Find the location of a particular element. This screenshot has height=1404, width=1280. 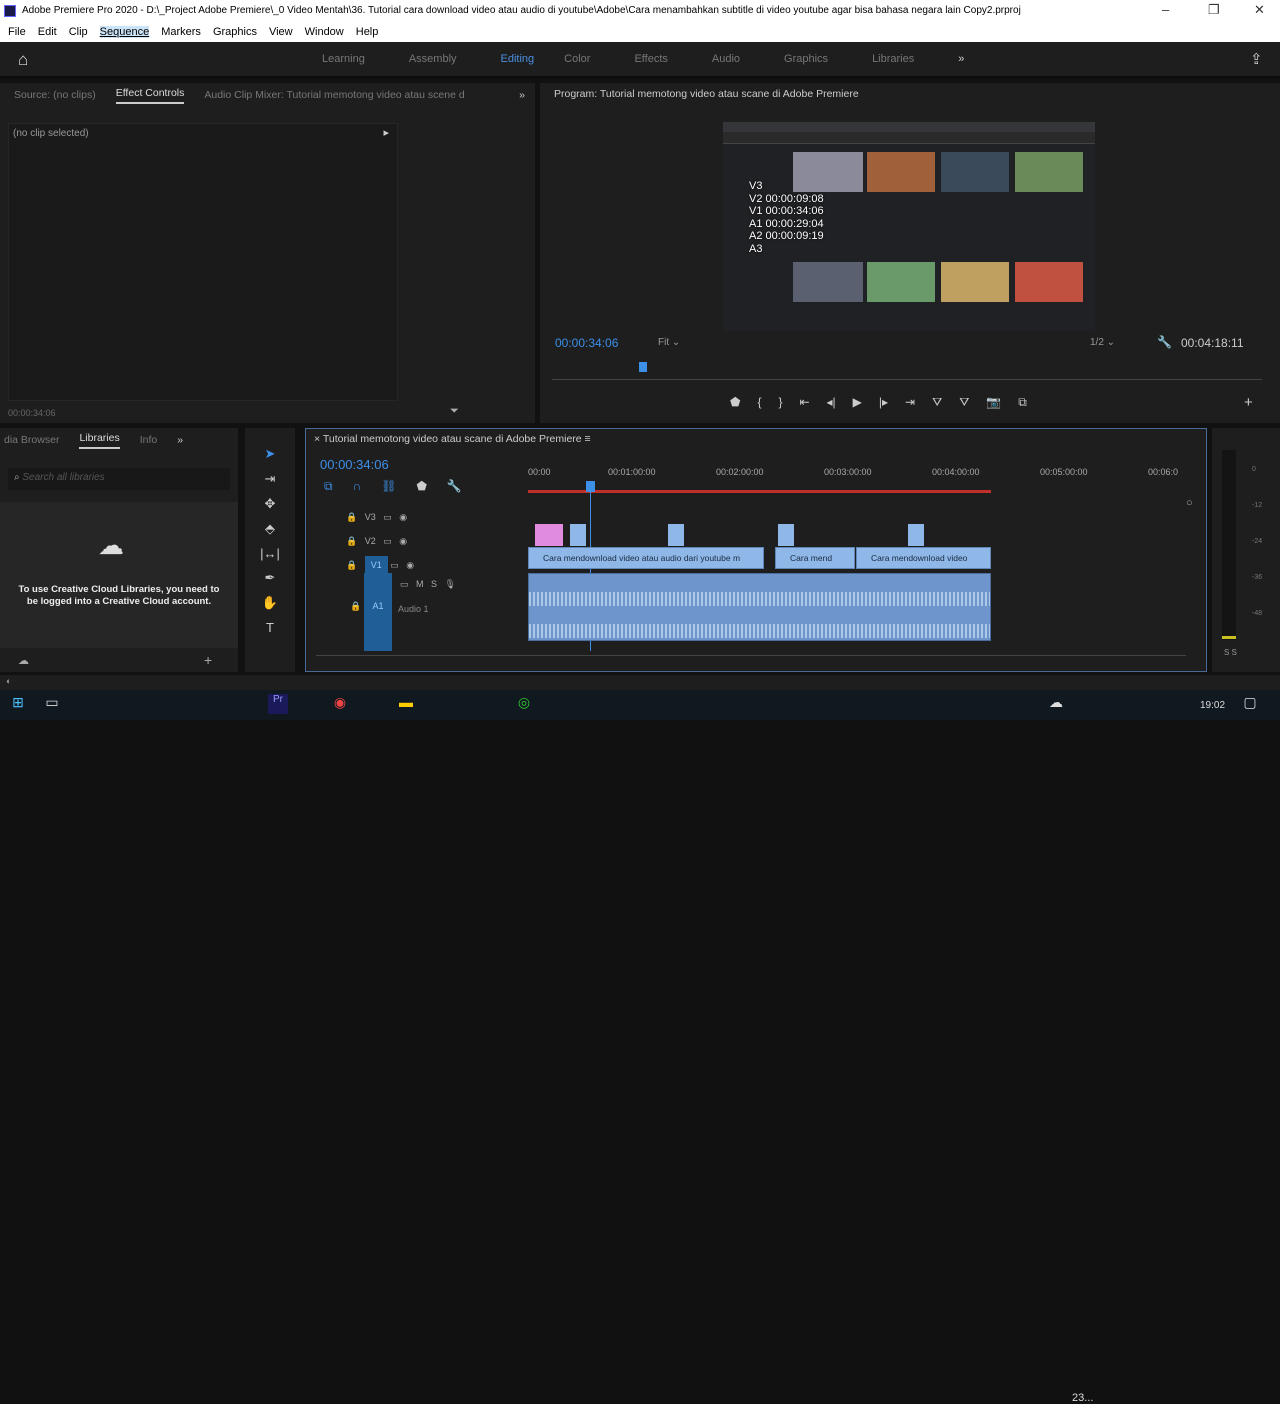

v1-clip: Cara mend is located at coordinates (815, 558).